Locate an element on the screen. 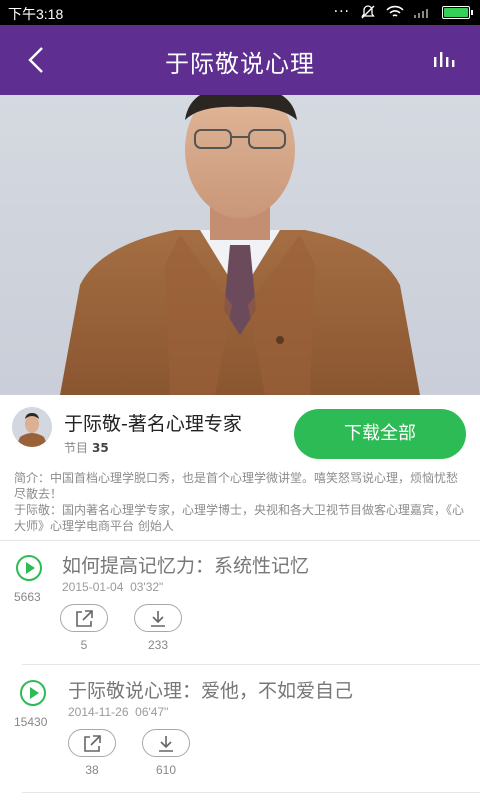 The width and height of the screenshot is (480, 800). episode-title: 于际敬说心理：爱他，不如爱自己 is located at coordinates (210, 689).